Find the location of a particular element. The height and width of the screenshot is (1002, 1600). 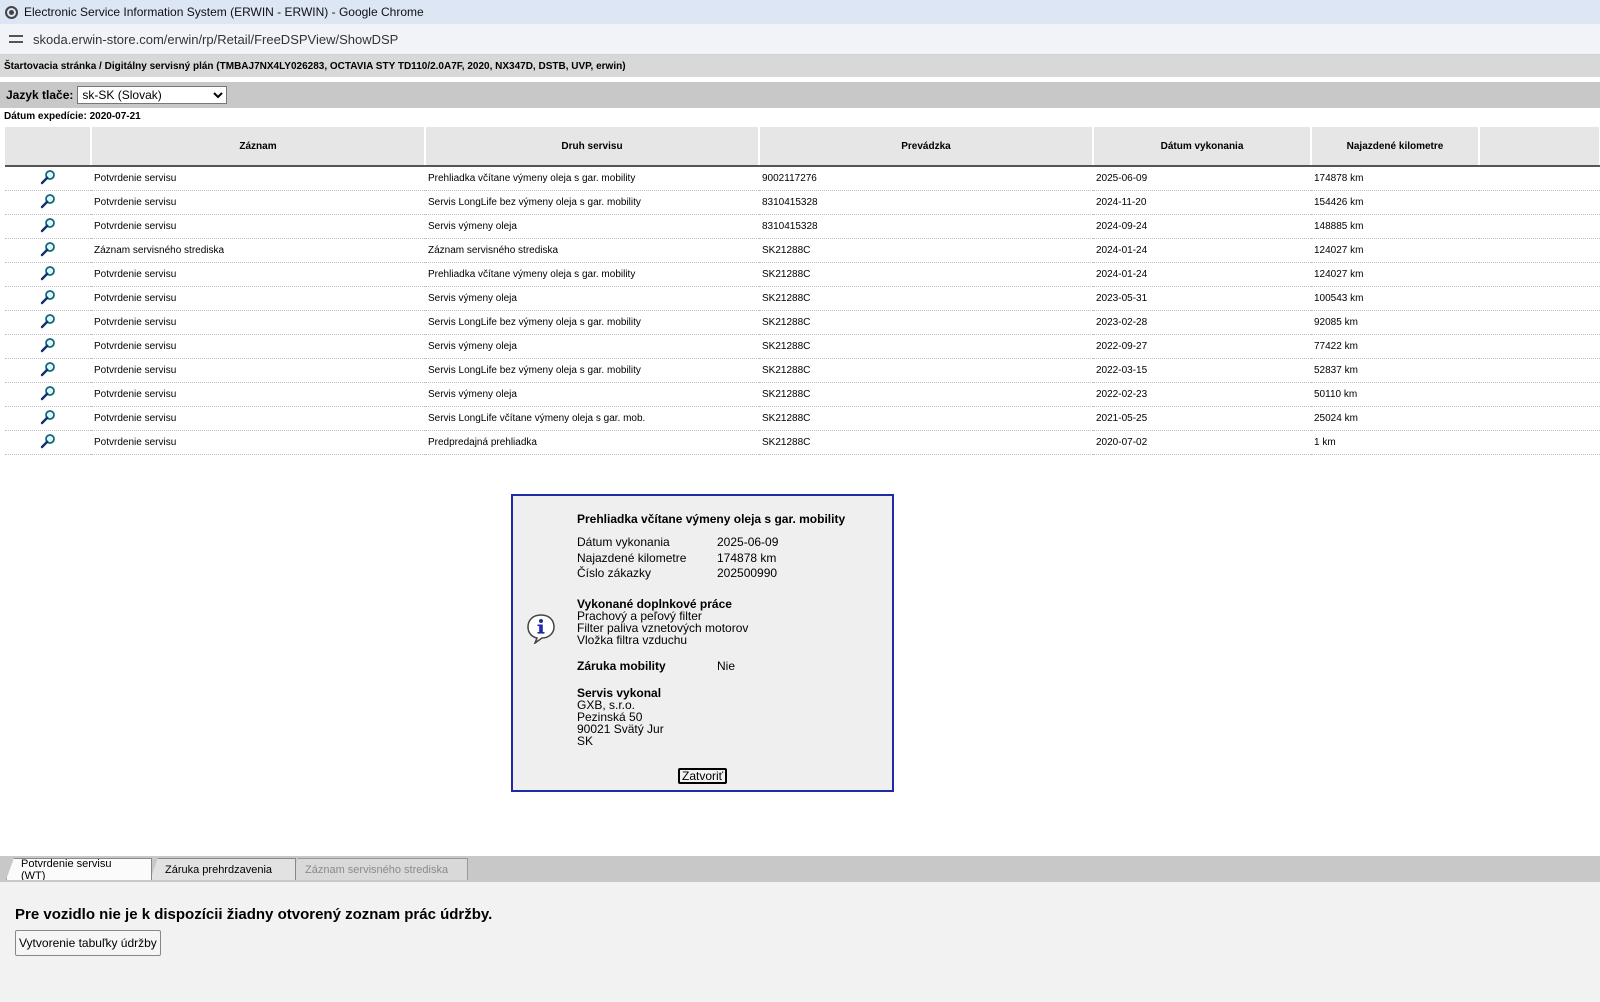

print-language-bar: Jazyk tlače: sk-SK (Slovak) is located at coordinates (800, 95).